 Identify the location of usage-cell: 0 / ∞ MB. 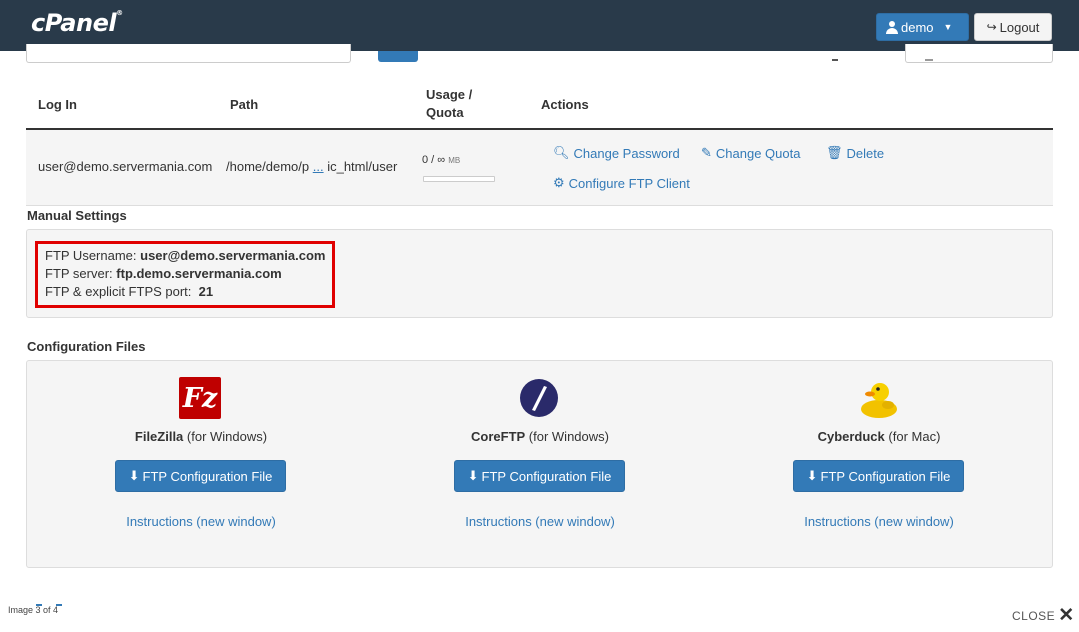
(441, 160).